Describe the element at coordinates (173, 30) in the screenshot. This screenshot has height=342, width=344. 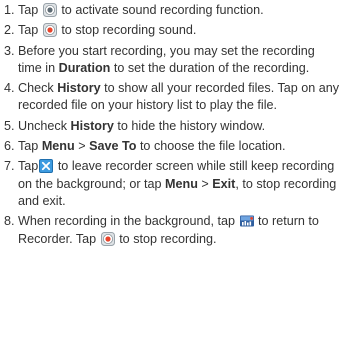
I see `list-item: 2. Tap to stop recording sound.` at that location.